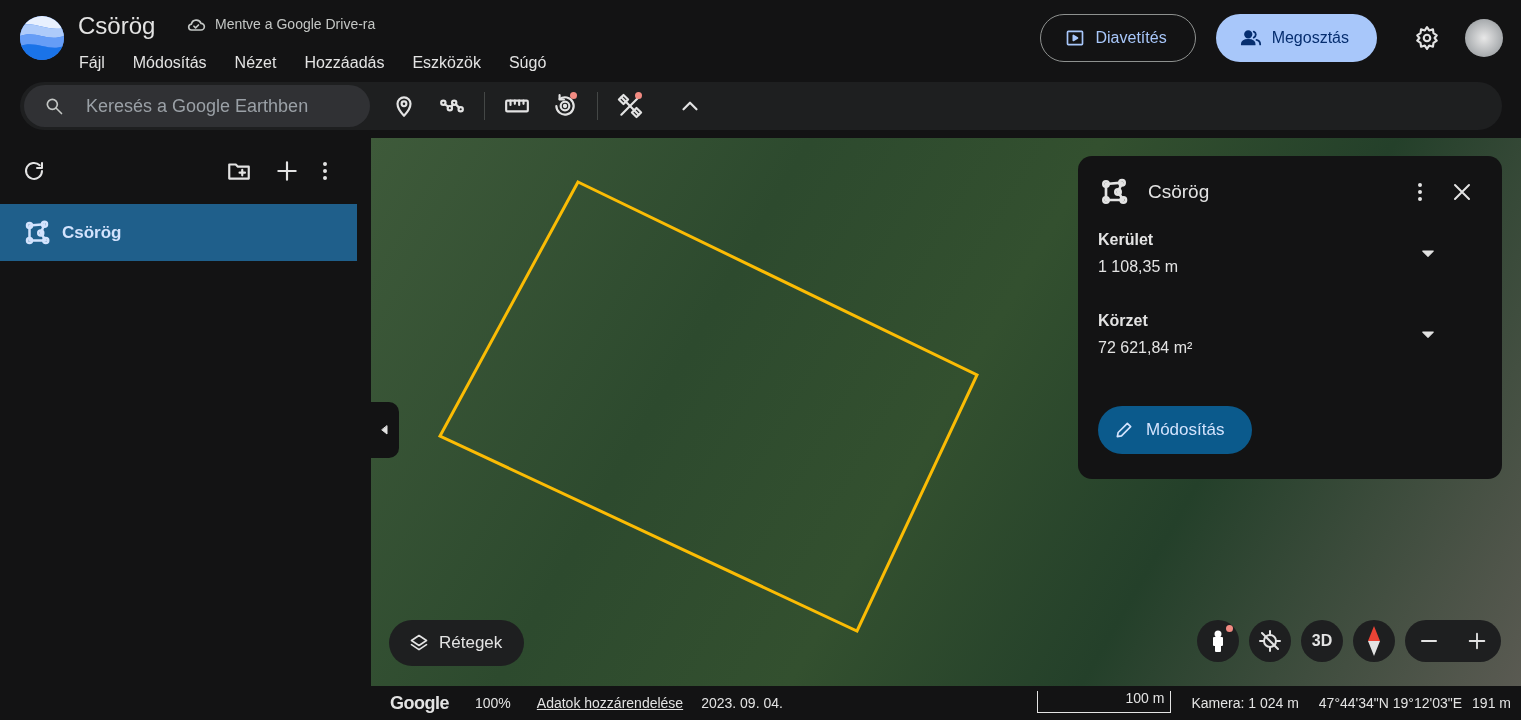 This screenshot has height=720, width=1521. I want to click on metric-value: 1 108,35 m, so click(1139, 267).